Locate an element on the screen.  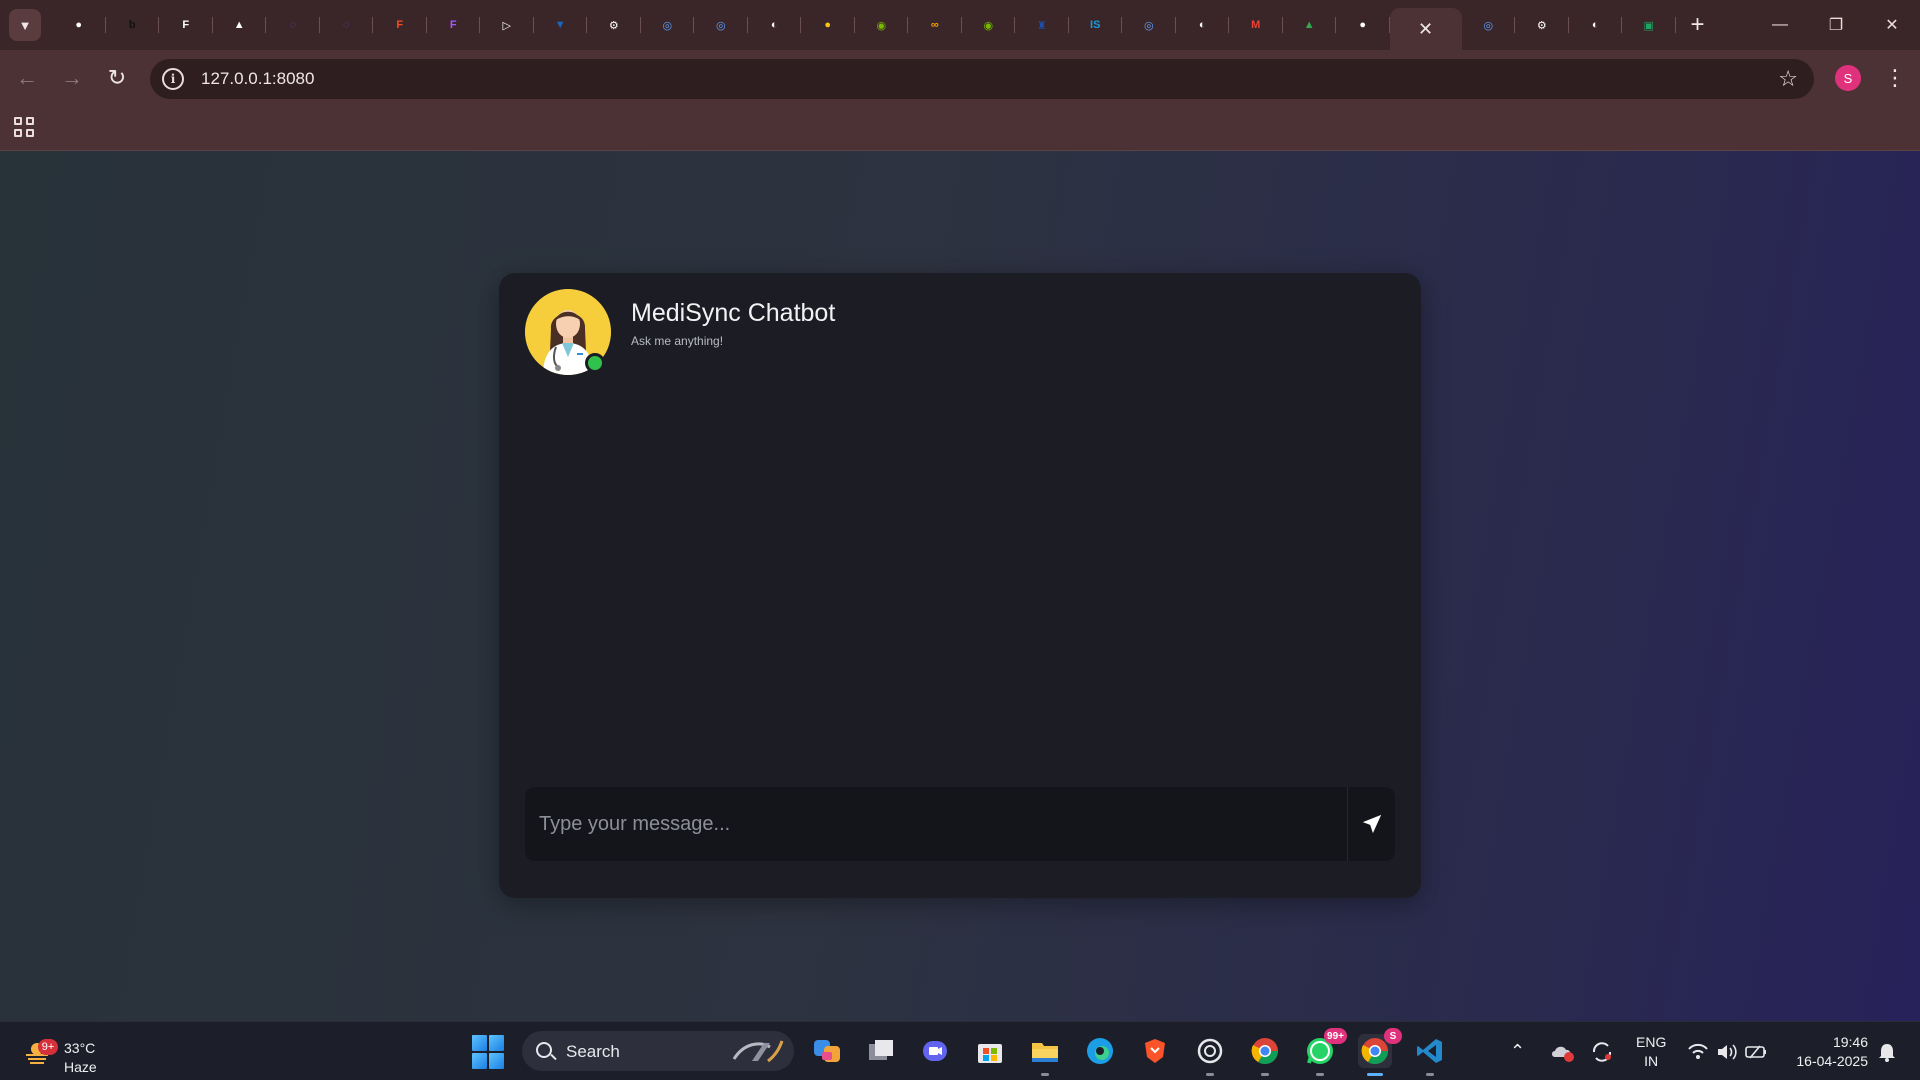
nvidia-icon: ◉ is located at coordinates (988, 25).